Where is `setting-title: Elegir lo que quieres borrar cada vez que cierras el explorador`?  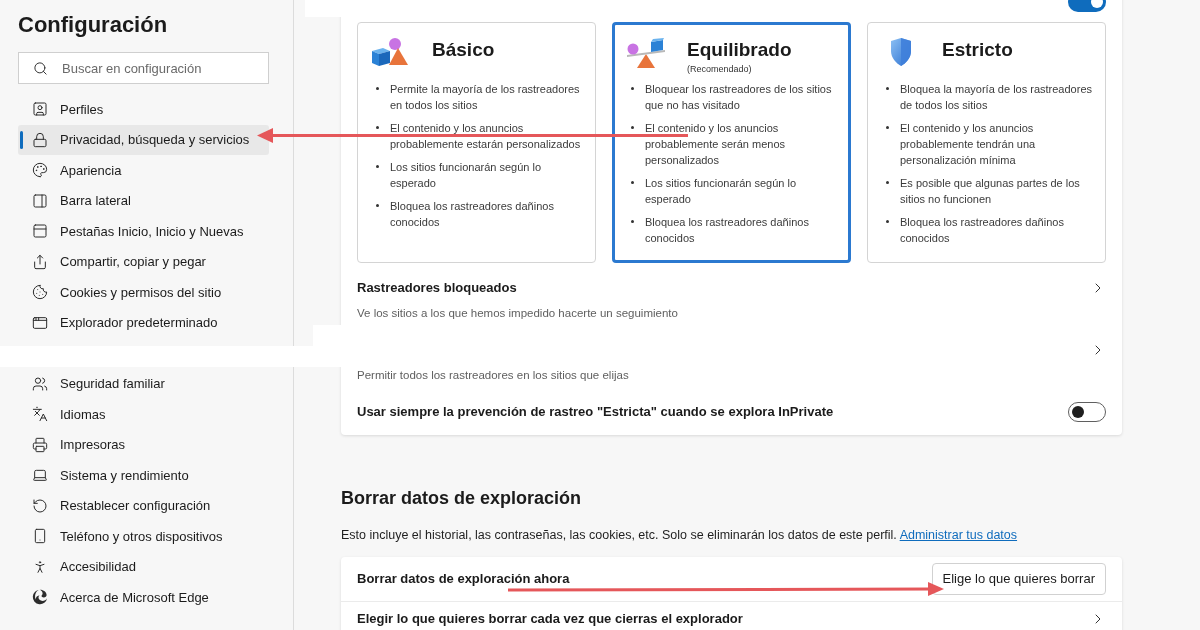
setting-title: Elegir lo que quieres borrar cada vez que cierras el explorador is located at coordinates (550, 619).